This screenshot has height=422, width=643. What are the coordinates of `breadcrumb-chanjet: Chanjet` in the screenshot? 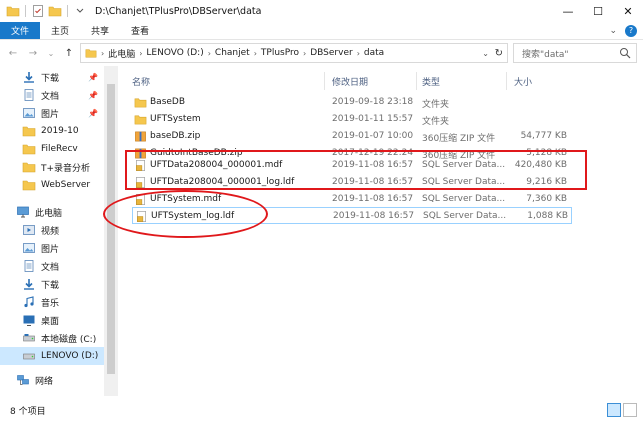 It's located at (232, 53).